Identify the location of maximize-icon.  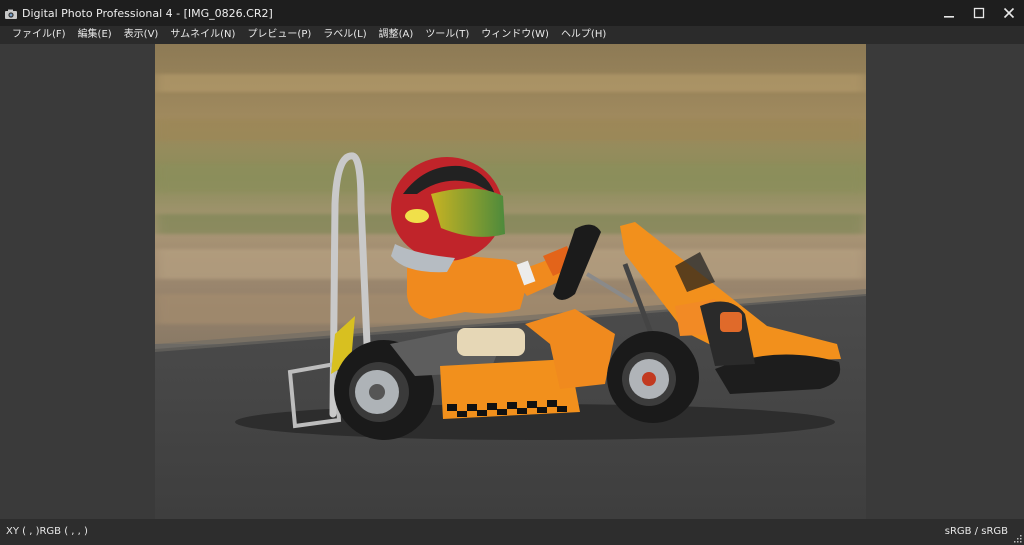
(979, 13).